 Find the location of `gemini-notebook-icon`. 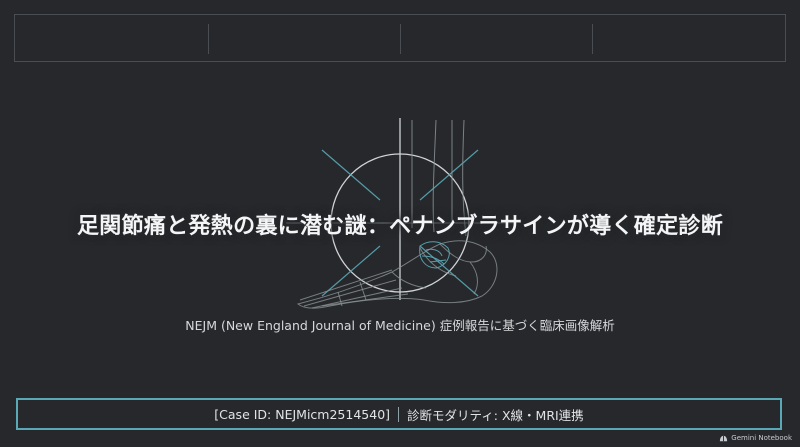

gemini-notebook-icon is located at coordinates (724, 438).